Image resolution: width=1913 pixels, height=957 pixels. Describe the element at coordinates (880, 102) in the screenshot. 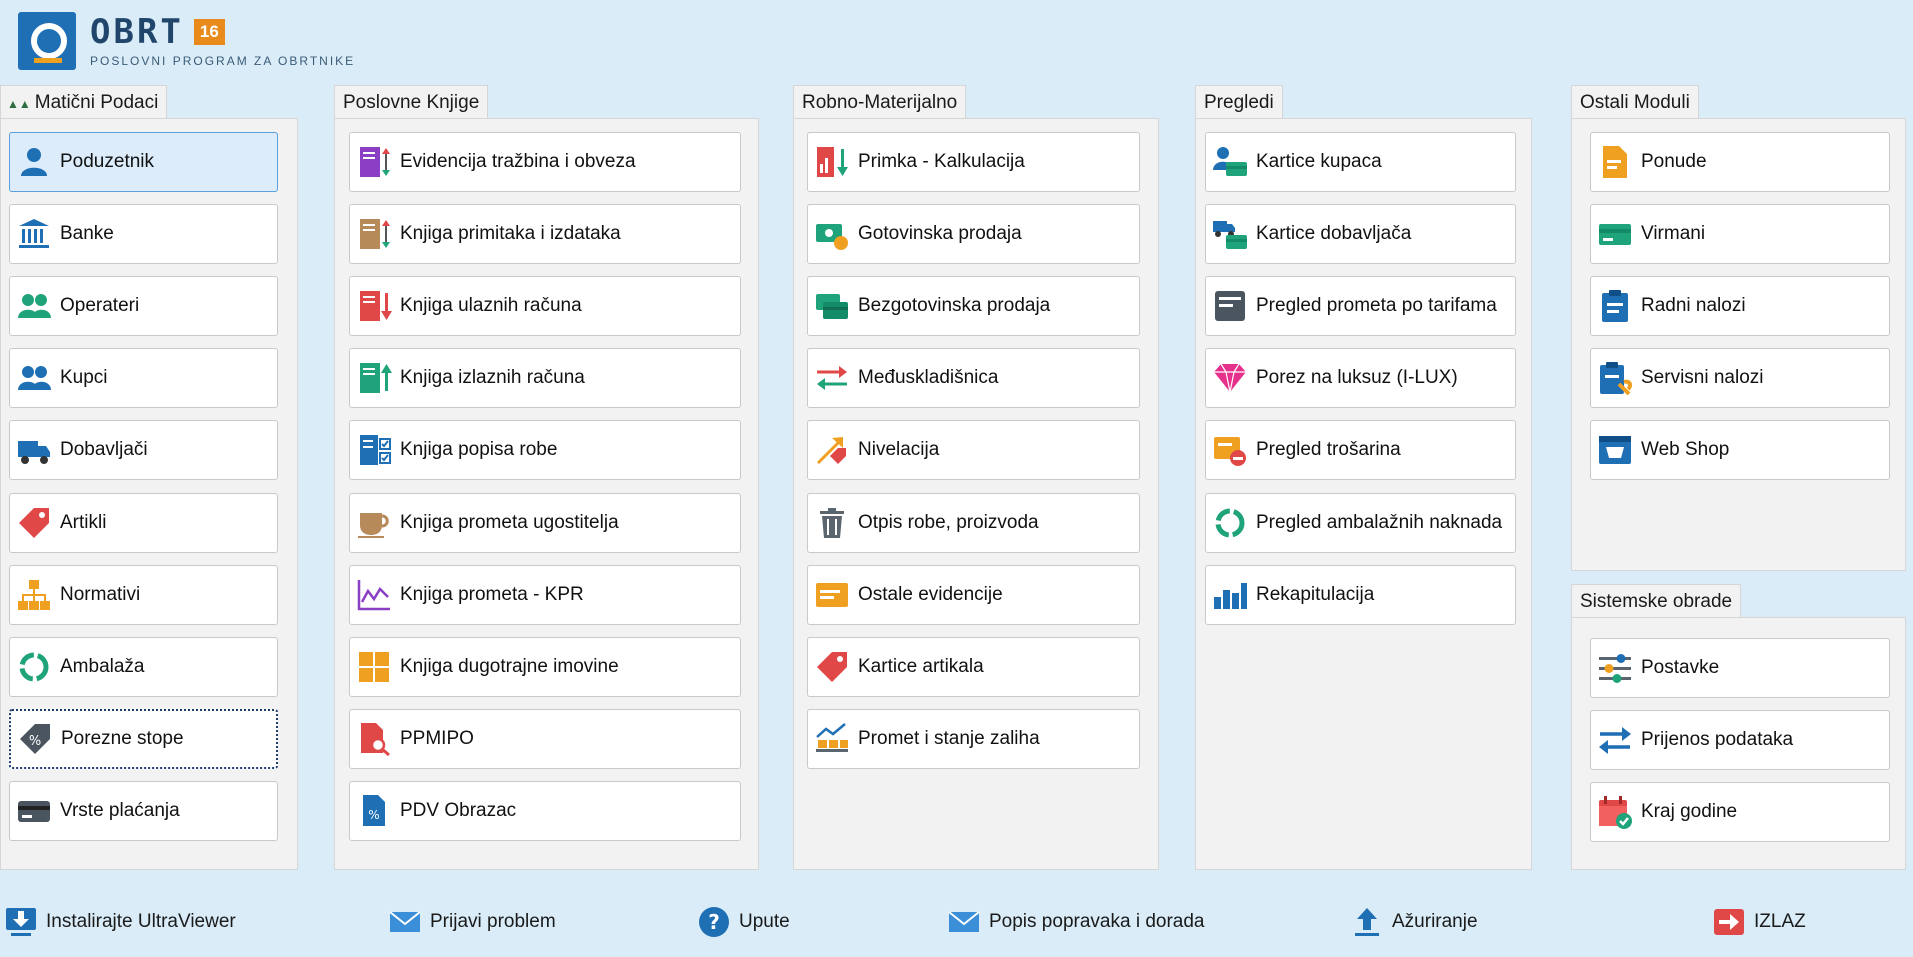

I see `tab-robno-materijalno: Robno-Materijalno` at that location.